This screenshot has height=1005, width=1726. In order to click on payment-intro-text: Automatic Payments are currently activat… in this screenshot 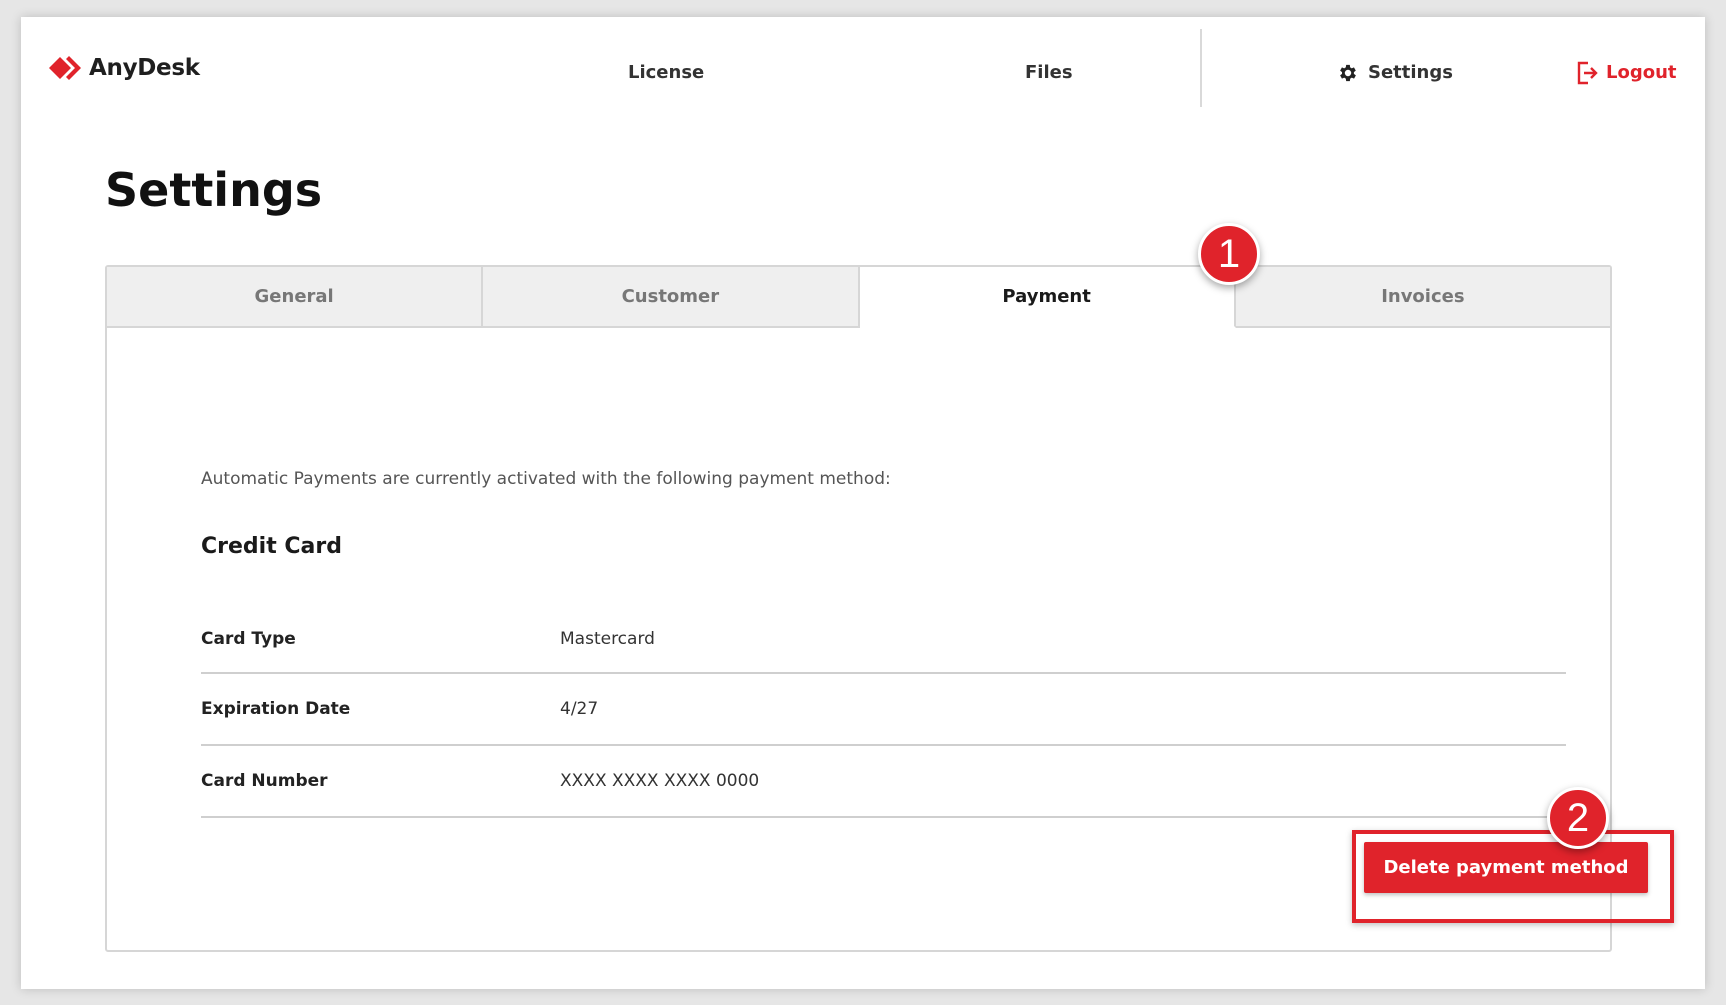, I will do `click(546, 479)`.